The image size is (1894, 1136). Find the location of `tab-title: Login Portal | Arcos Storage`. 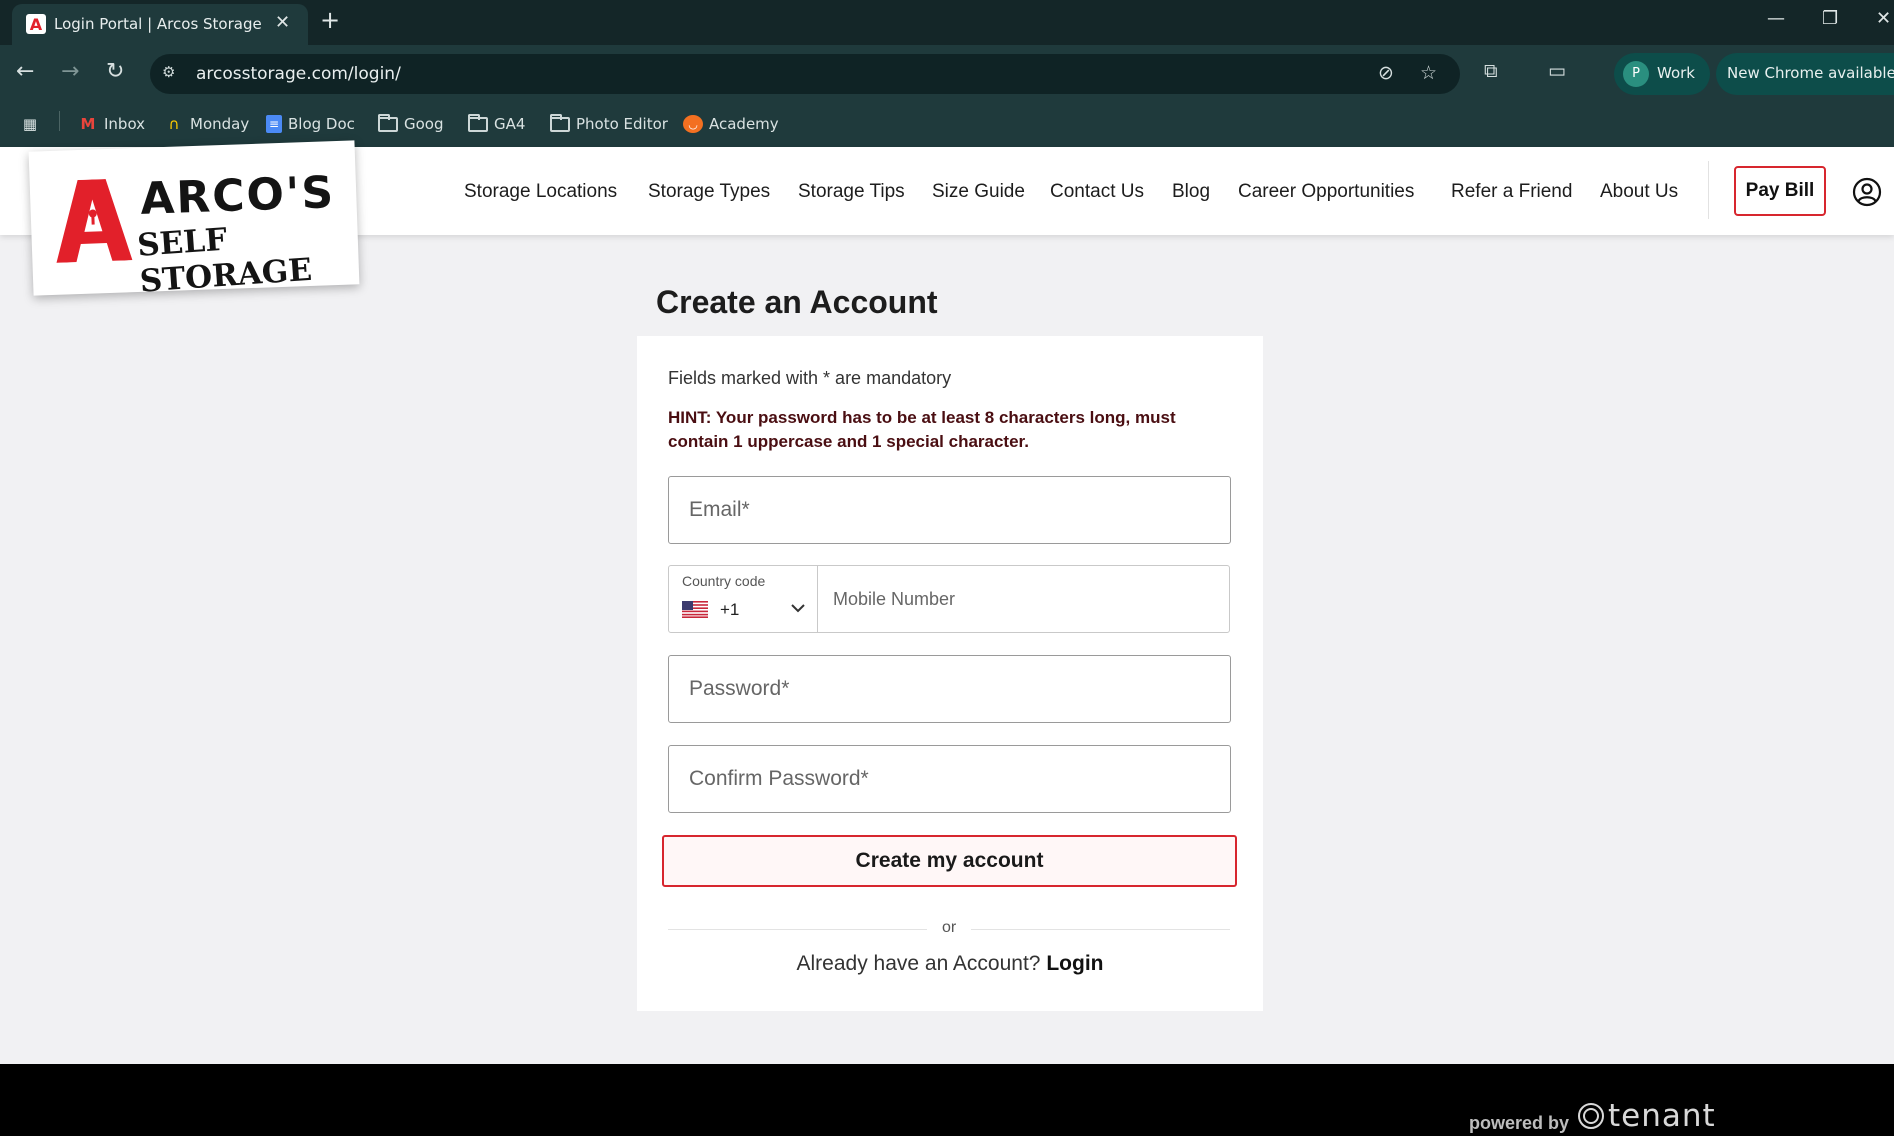

tab-title: Login Portal | Arcos Storage is located at coordinates (158, 24).